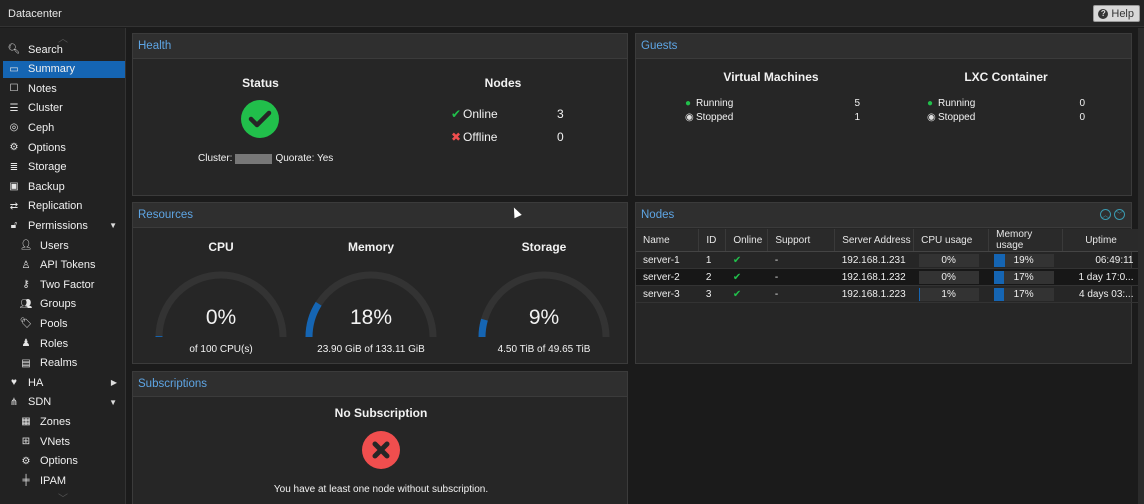  I want to click on column-header: Memory usage, so click(1026, 240).